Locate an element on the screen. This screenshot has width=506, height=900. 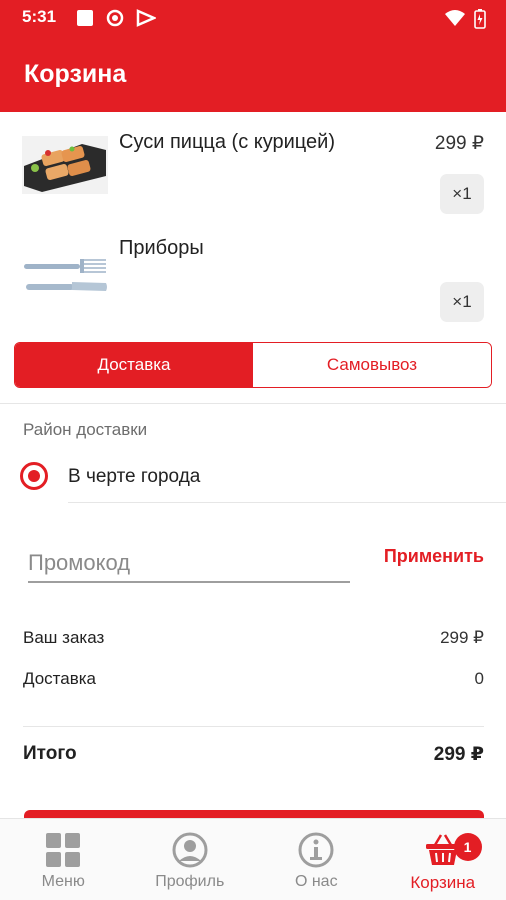
order-label: Ваш заказ is located at coordinates (64, 637).